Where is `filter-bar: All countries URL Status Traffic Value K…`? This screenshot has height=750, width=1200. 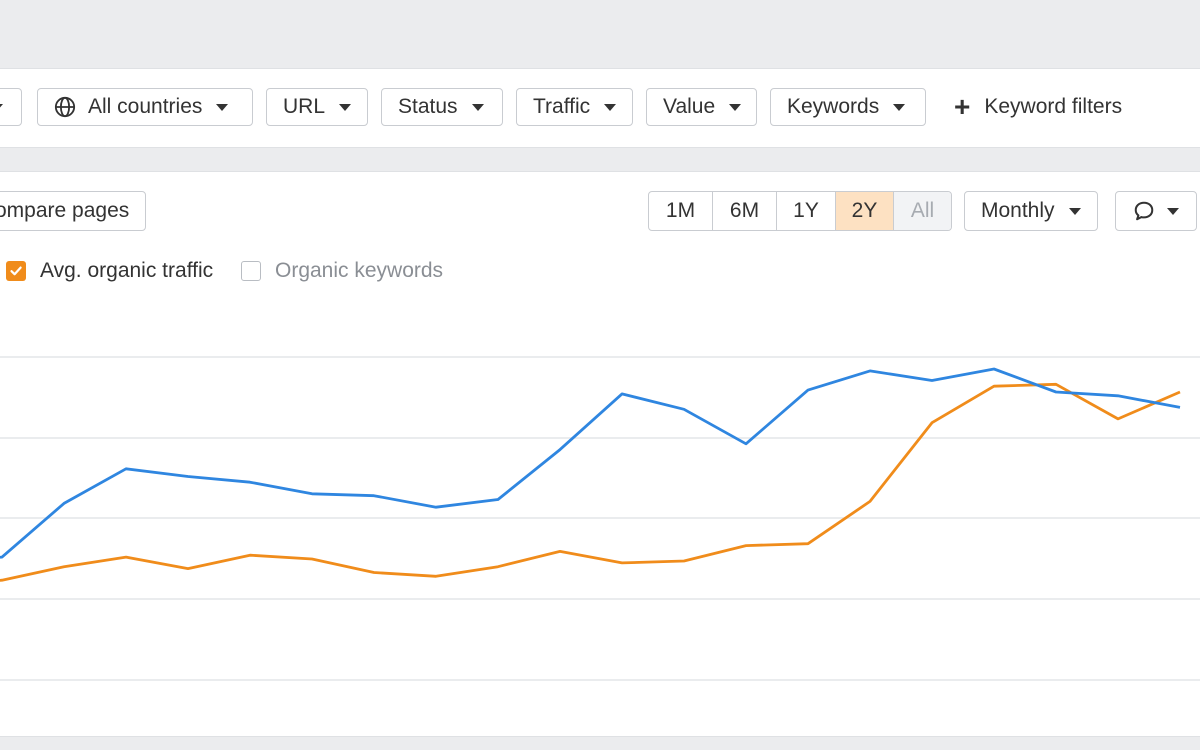 filter-bar: All countries URL Status Traffic Value K… is located at coordinates (600, 108).